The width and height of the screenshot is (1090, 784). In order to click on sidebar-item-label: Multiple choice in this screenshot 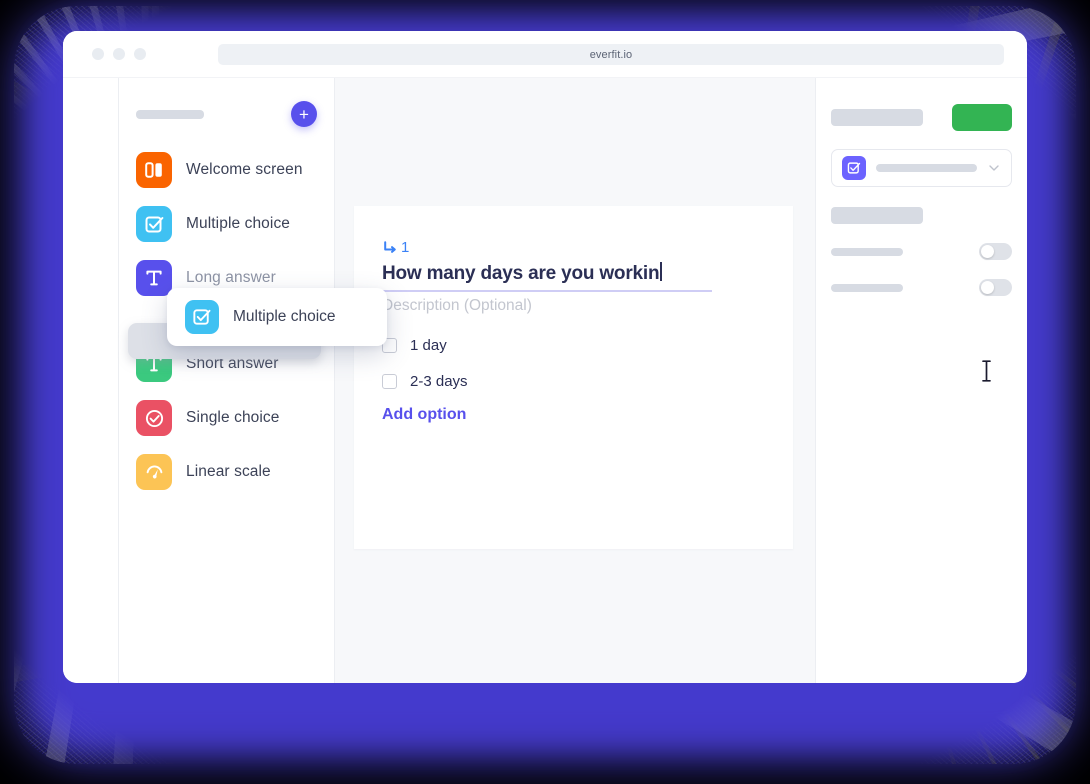, I will do `click(238, 223)`.